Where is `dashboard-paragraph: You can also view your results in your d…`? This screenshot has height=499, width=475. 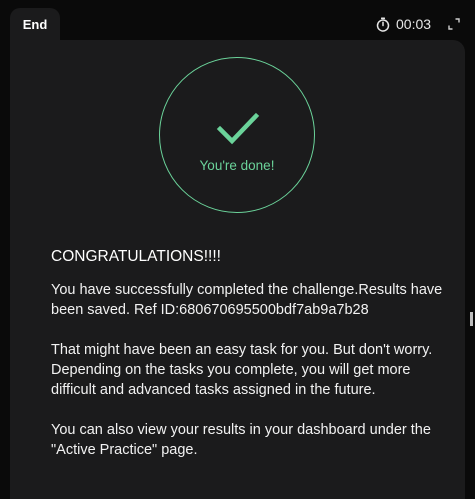 dashboard-paragraph: You can also view your results in your d… is located at coordinates (241, 440).